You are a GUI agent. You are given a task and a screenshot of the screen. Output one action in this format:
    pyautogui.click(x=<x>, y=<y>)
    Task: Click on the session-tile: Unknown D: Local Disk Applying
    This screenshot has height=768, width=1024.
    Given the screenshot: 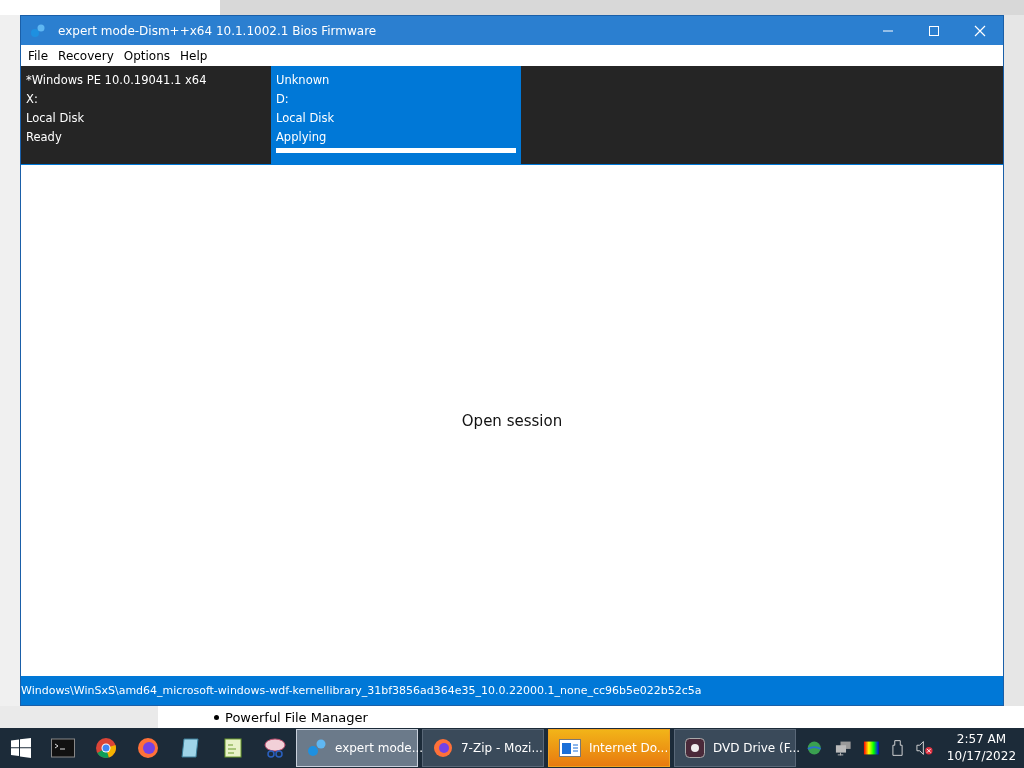 What is the action you would take?
    pyautogui.click(x=396, y=115)
    